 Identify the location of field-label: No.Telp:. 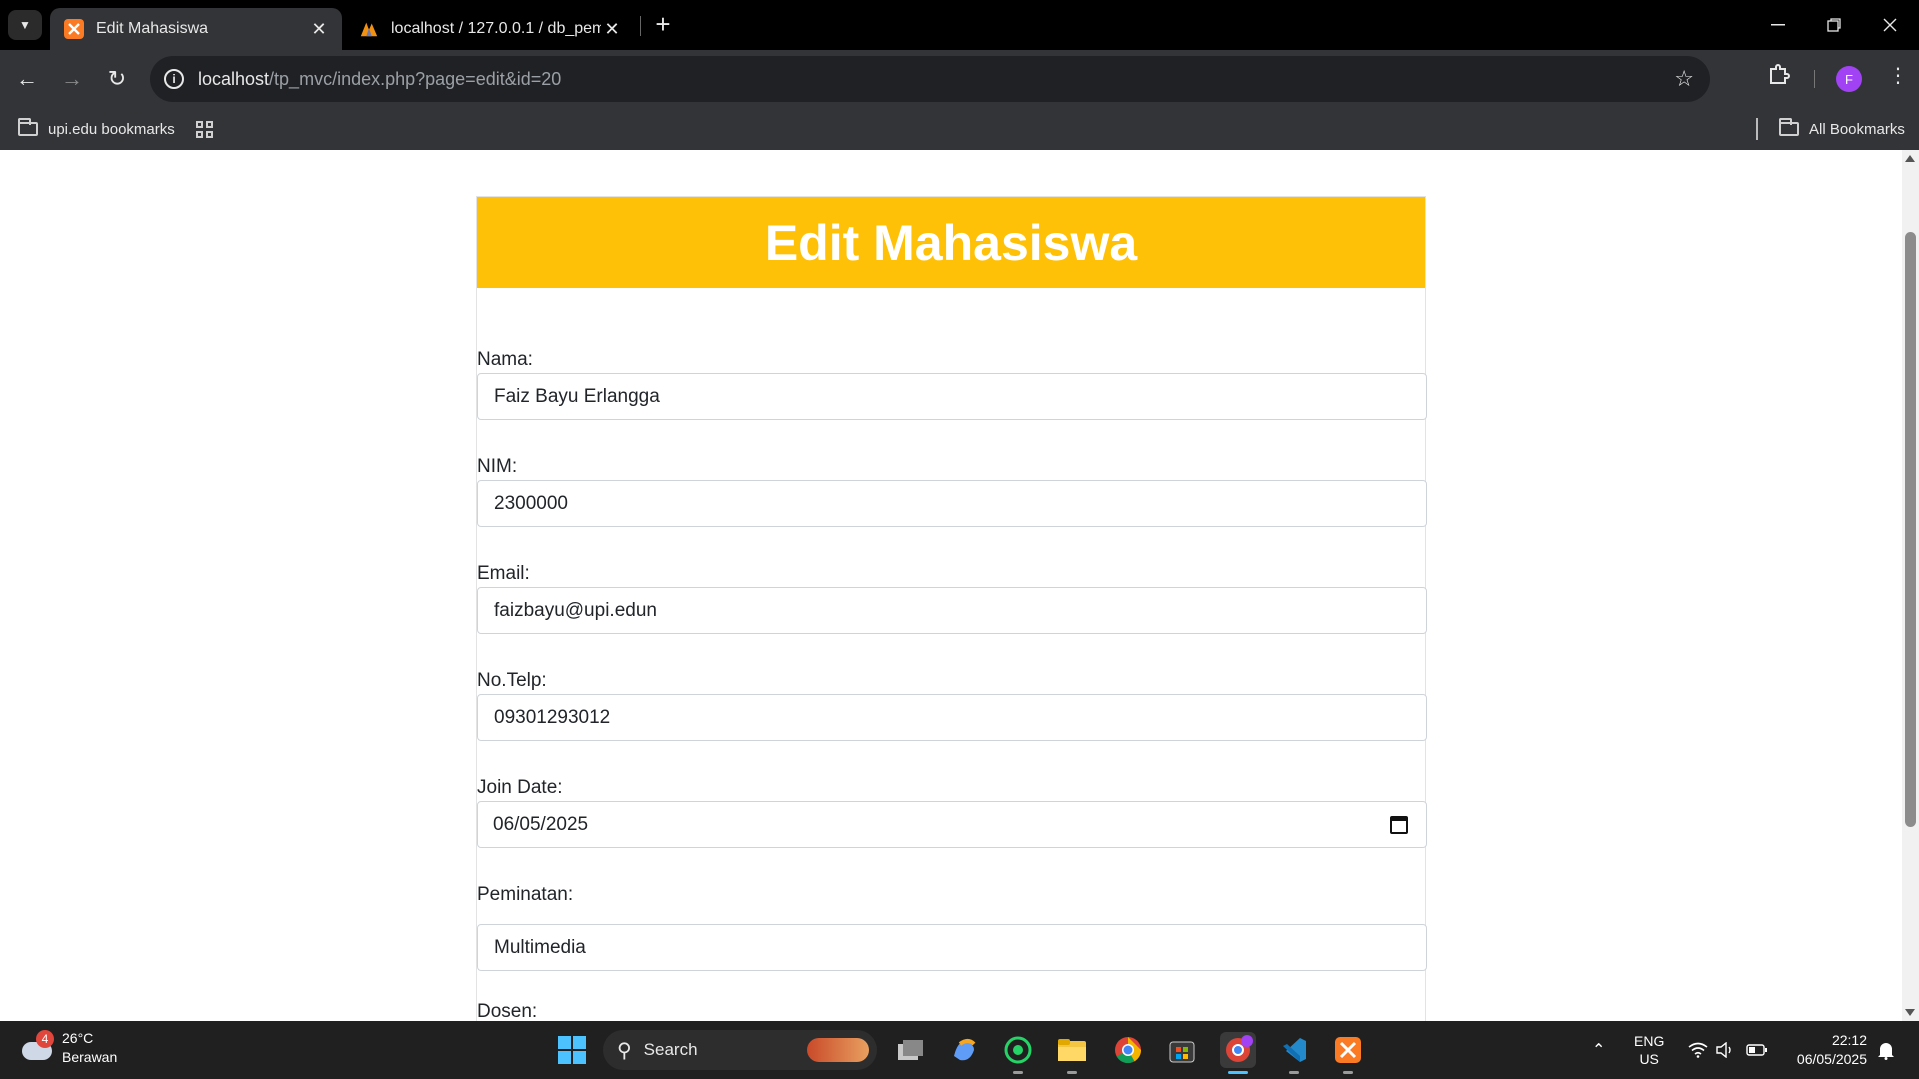
(512, 680).